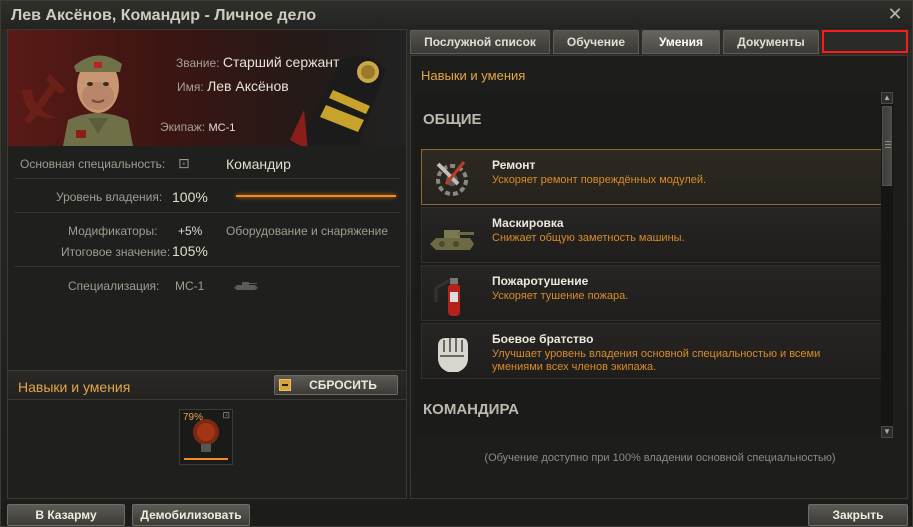 The width and height of the screenshot is (913, 527). I want to click on skills-panel-header: Навыки и умения, so click(473, 75).